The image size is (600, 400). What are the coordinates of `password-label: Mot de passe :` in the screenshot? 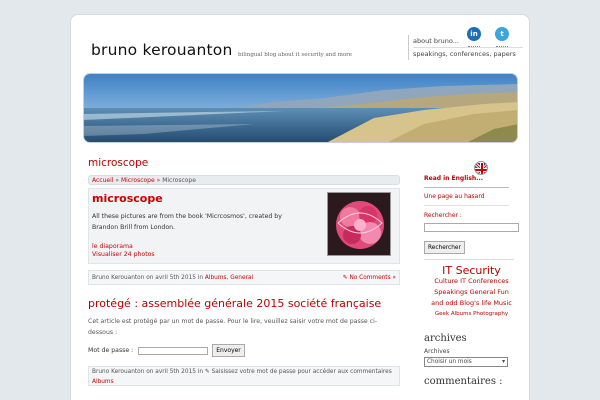 It's located at (111, 350).